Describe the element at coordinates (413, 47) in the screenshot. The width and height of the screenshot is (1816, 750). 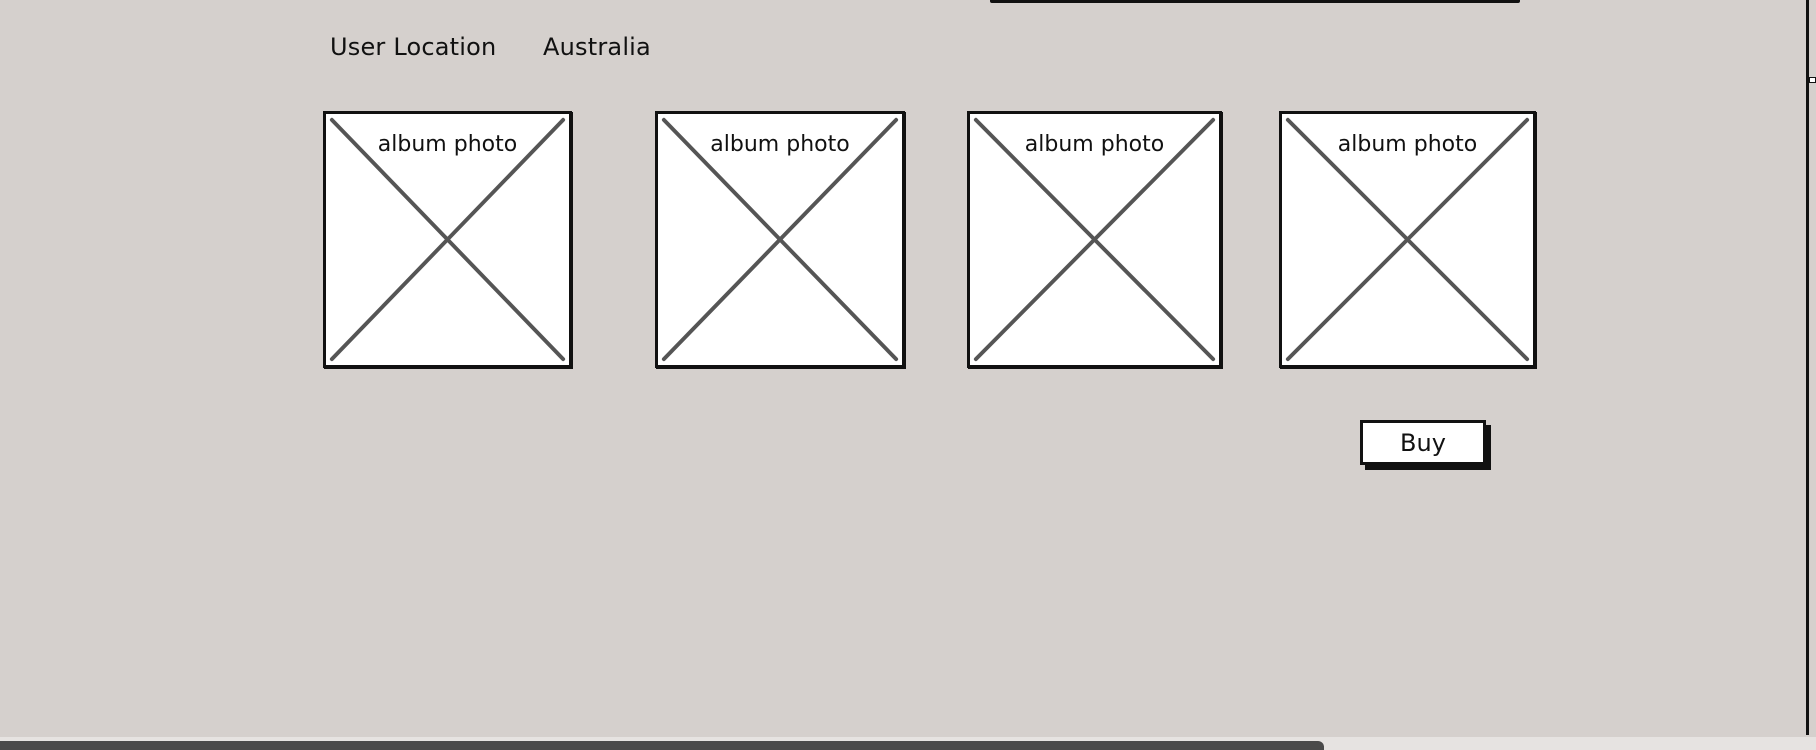
I see `user-location-label: User Location` at that location.